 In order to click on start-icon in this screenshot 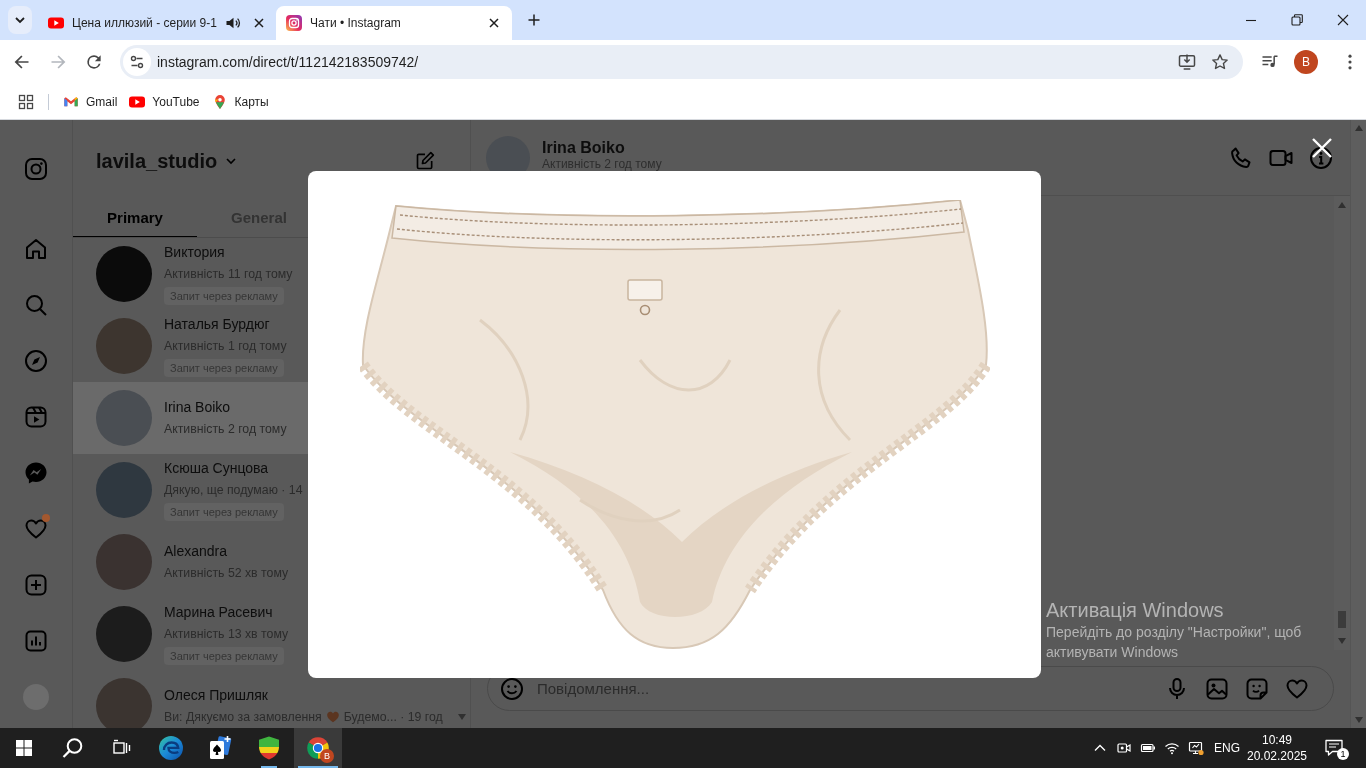, I will do `click(24, 748)`.